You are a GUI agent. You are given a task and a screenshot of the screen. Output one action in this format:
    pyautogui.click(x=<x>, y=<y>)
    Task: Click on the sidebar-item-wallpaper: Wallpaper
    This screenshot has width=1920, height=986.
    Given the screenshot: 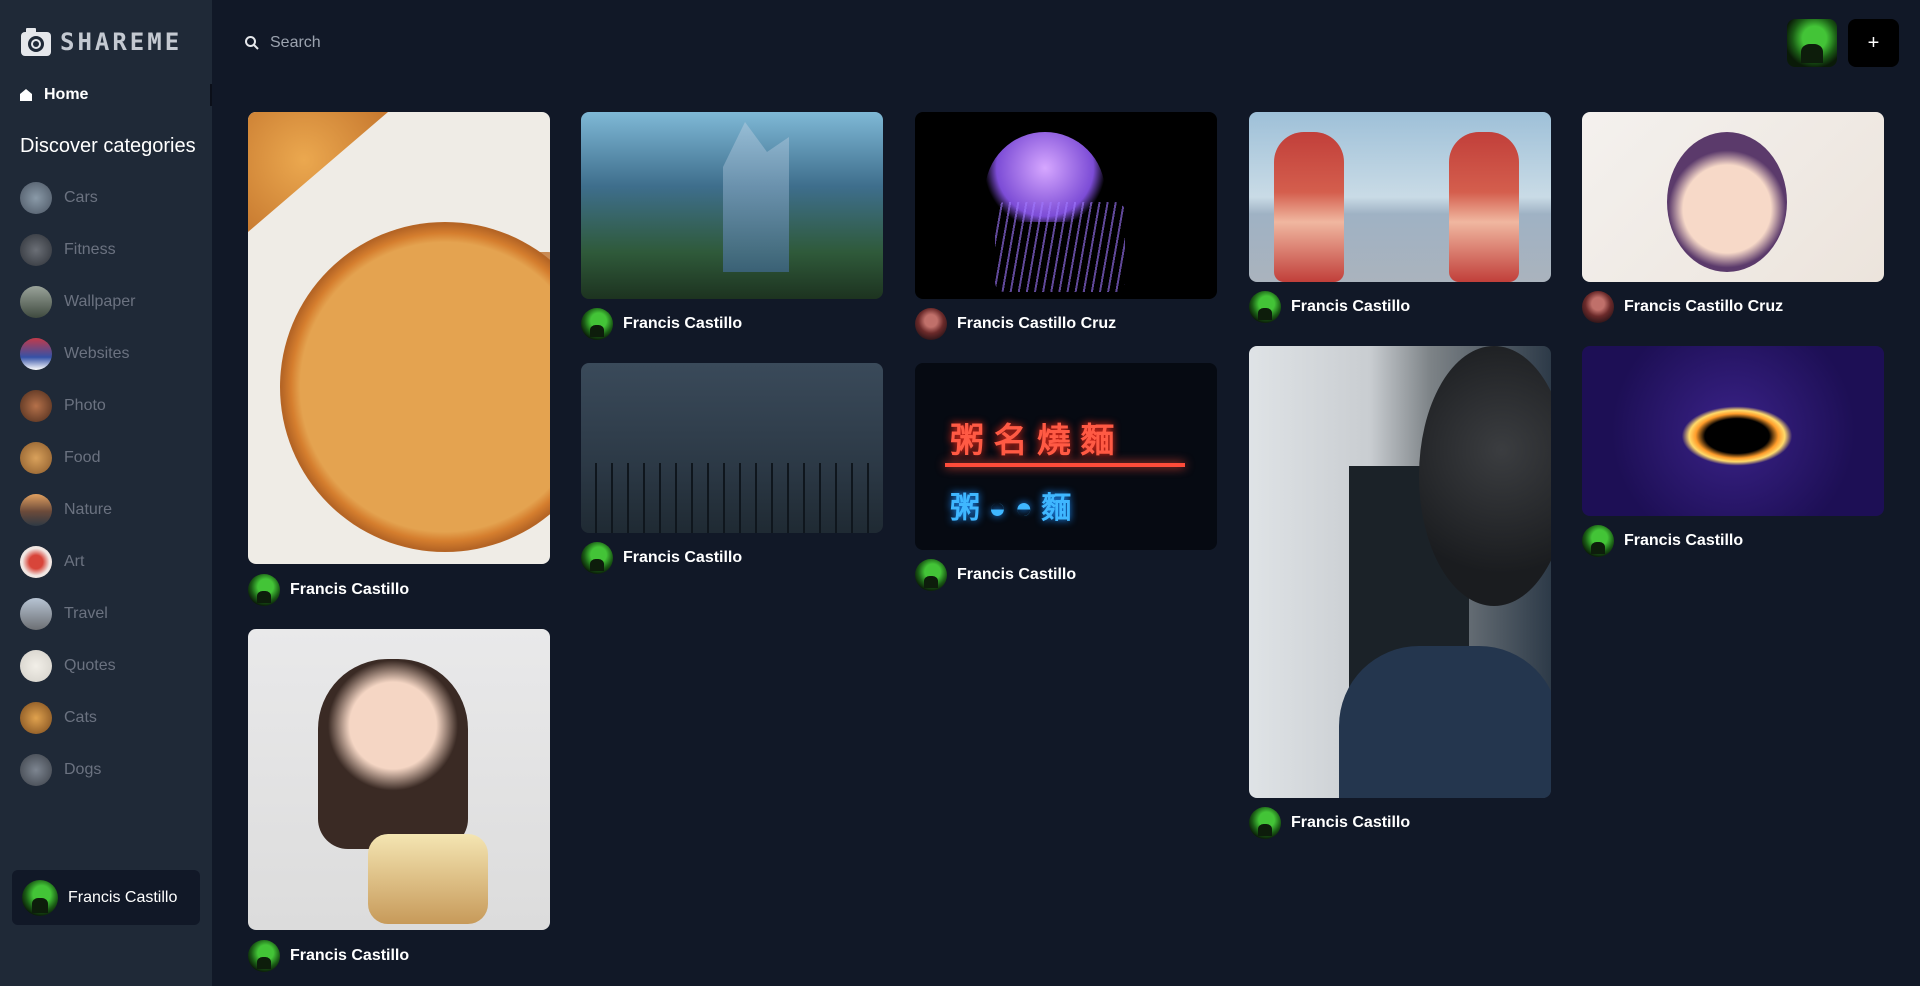 What is the action you would take?
    pyautogui.click(x=77, y=302)
    